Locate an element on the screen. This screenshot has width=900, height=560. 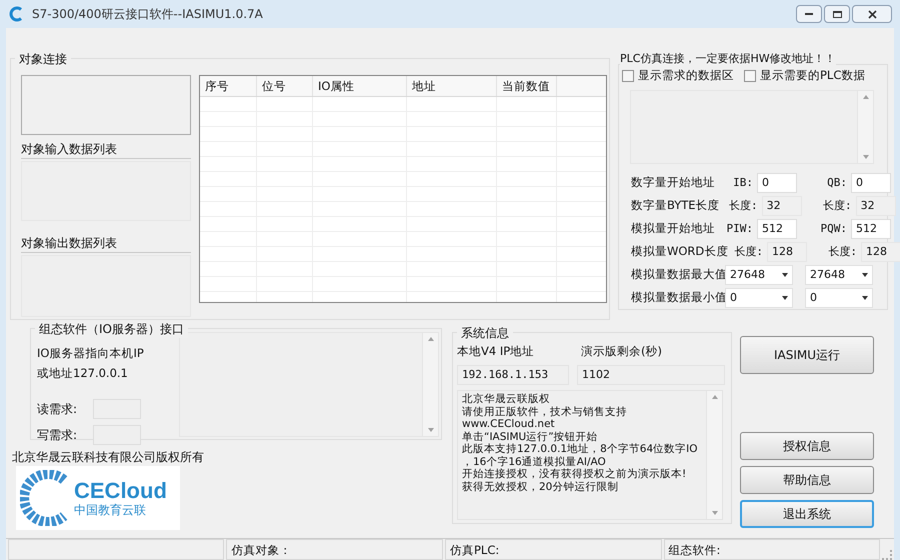
field-prefix: PIW: is located at coordinates (740, 228).